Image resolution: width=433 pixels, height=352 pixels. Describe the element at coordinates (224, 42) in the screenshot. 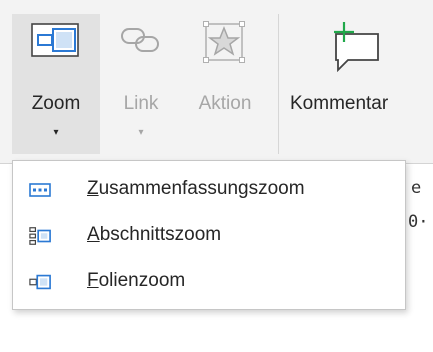

I see `action-star-icon` at that location.